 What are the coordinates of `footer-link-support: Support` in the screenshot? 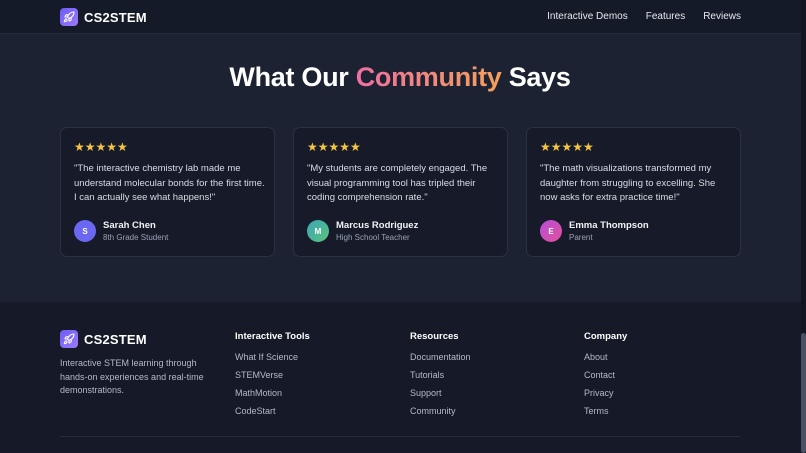 It's located at (440, 393).